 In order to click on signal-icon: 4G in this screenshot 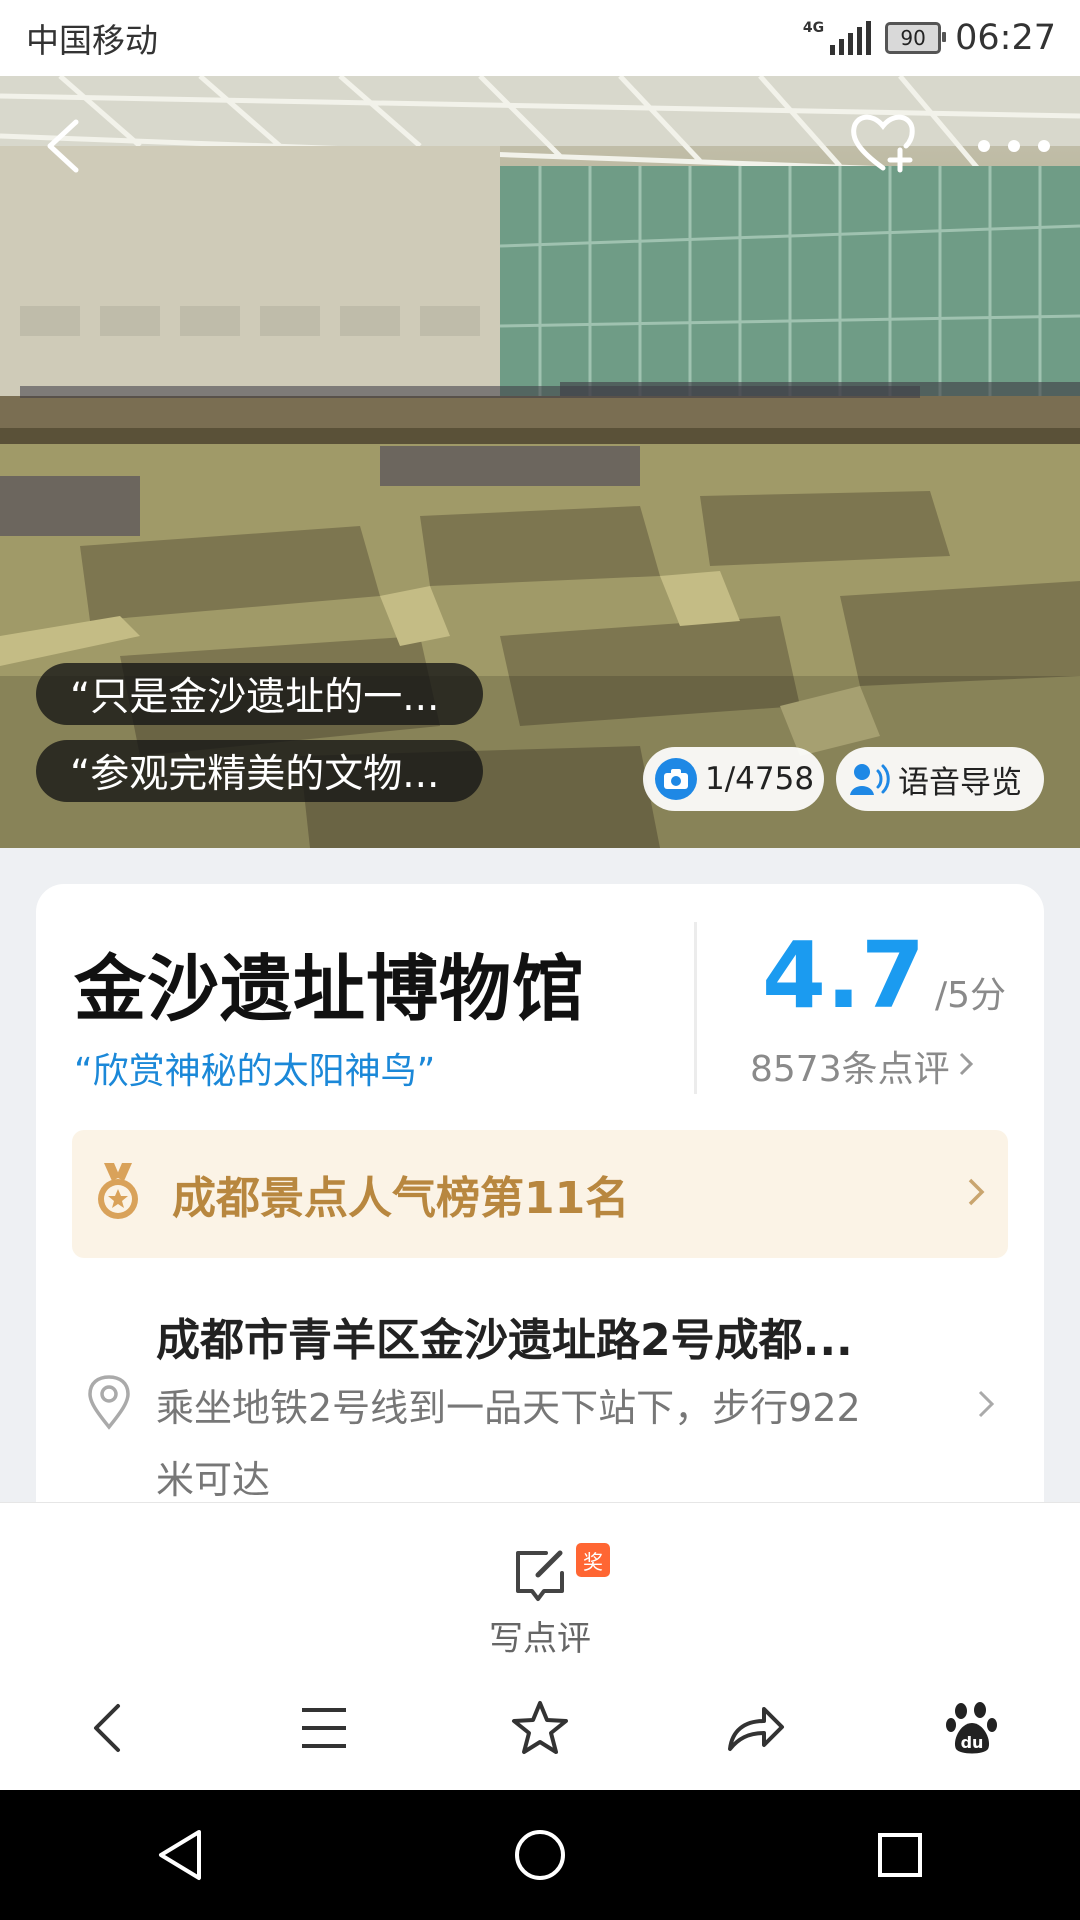, I will do `click(837, 37)`.